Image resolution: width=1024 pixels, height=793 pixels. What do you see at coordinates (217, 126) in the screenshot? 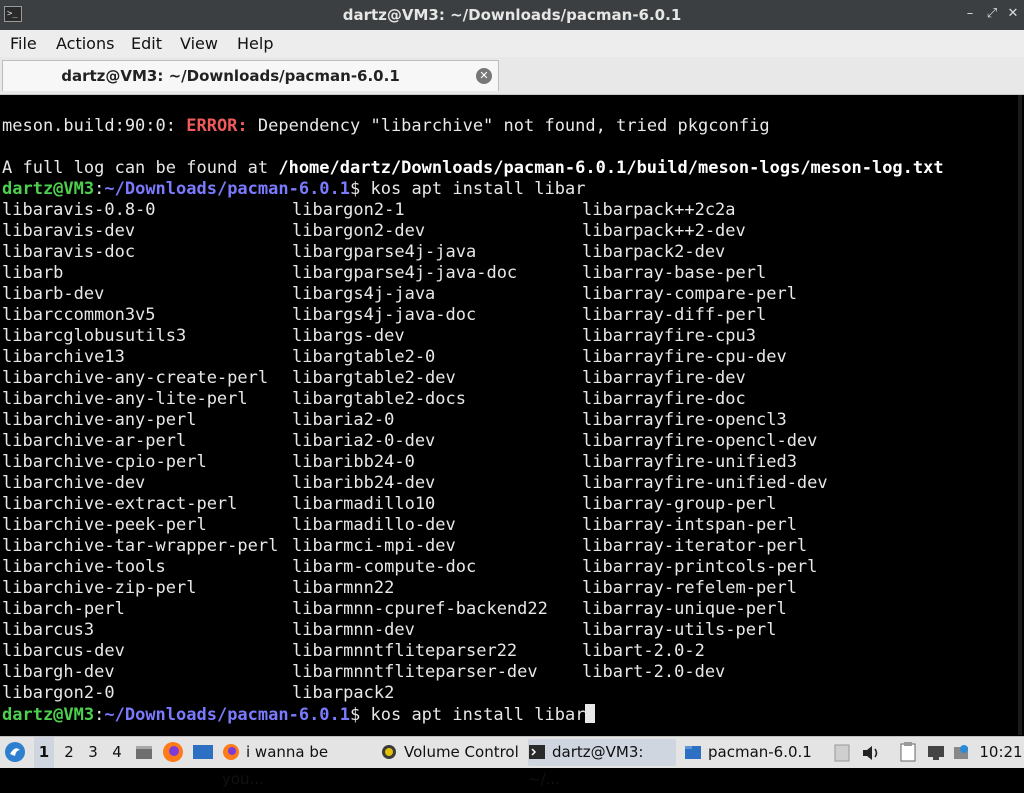
I see `error-tag: ERROR:` at bounding box center [217, 126].